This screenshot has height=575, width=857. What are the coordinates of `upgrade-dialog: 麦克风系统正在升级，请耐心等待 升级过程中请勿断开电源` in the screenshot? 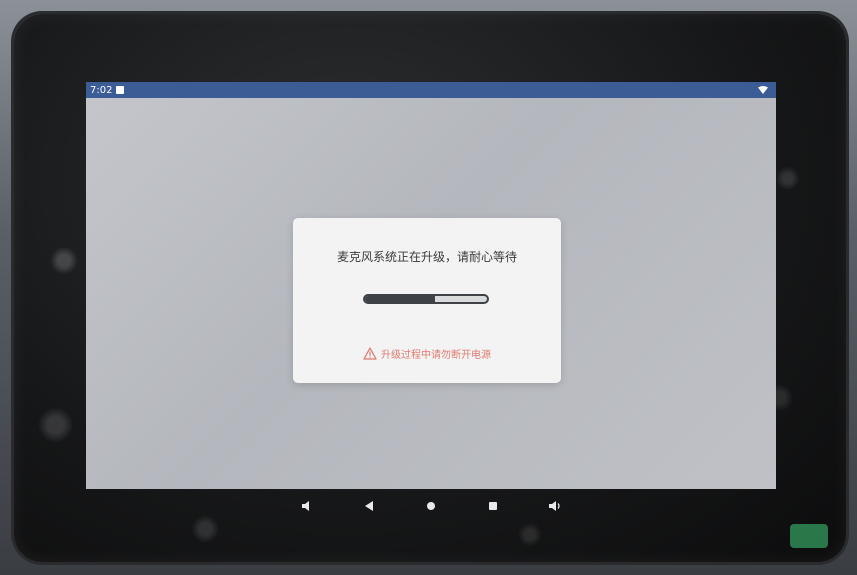 It's located at (427, 300).